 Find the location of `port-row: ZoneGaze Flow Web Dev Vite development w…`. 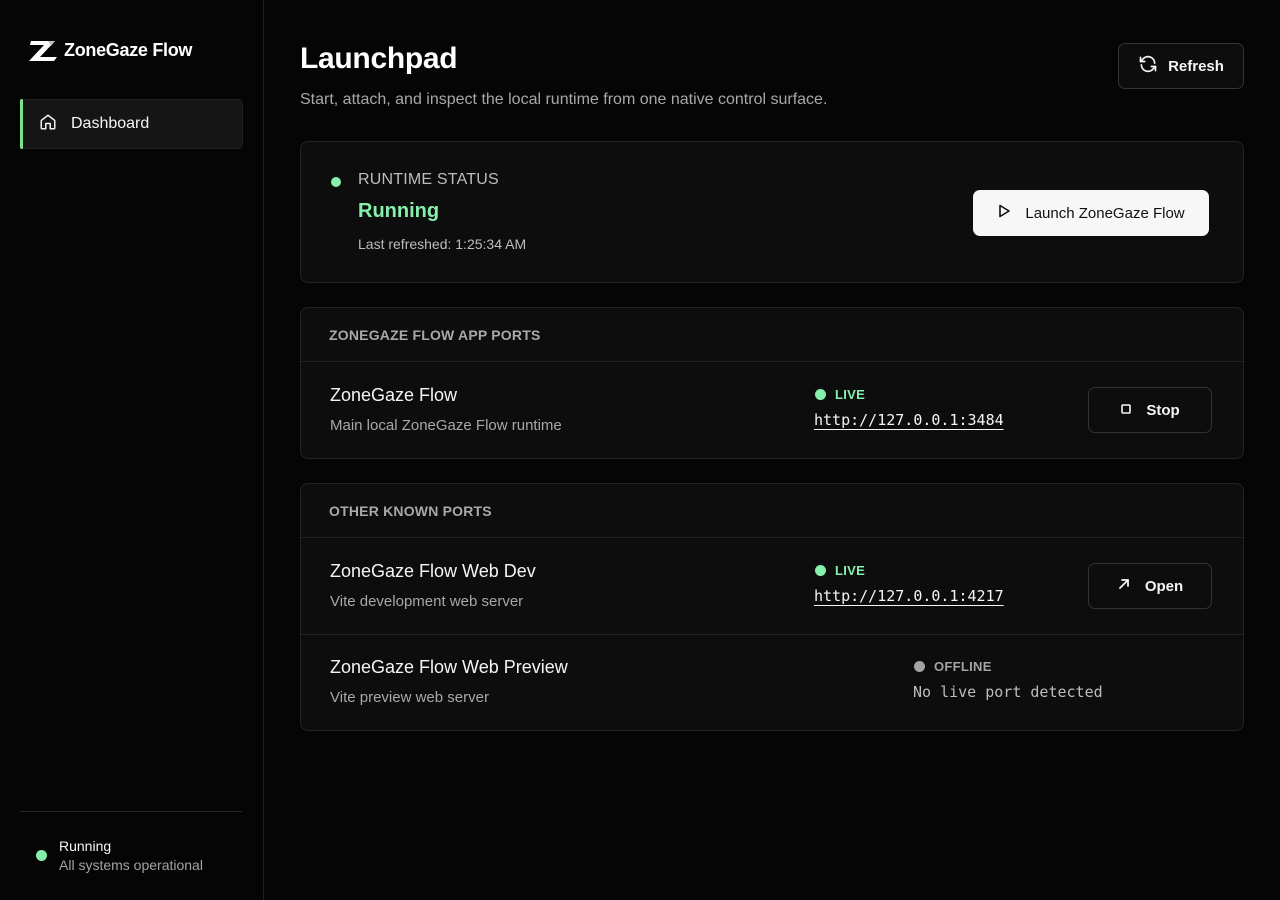

port-row: ZoneGaze Flow Web Dev Vite development w… is located at coordinates (772, 586).